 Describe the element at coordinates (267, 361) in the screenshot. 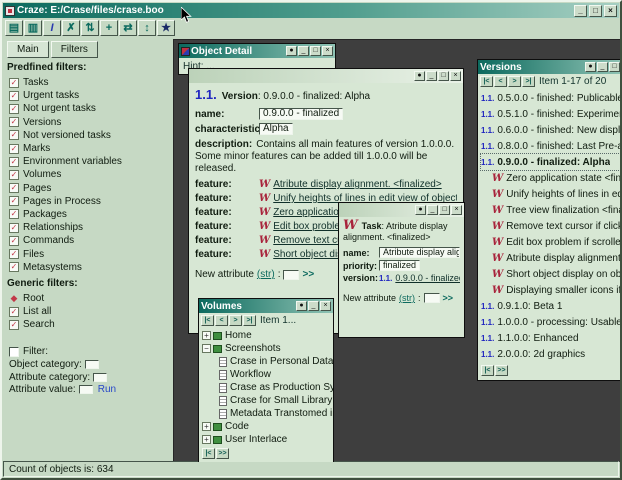

I see `volume-page: Crase in Personal Databa` at that location.